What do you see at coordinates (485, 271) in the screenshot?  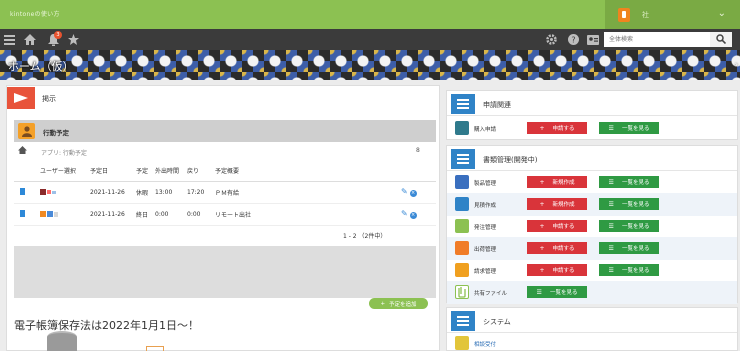 I see `app-label: 請求管理` at bounding box center [485, 271].